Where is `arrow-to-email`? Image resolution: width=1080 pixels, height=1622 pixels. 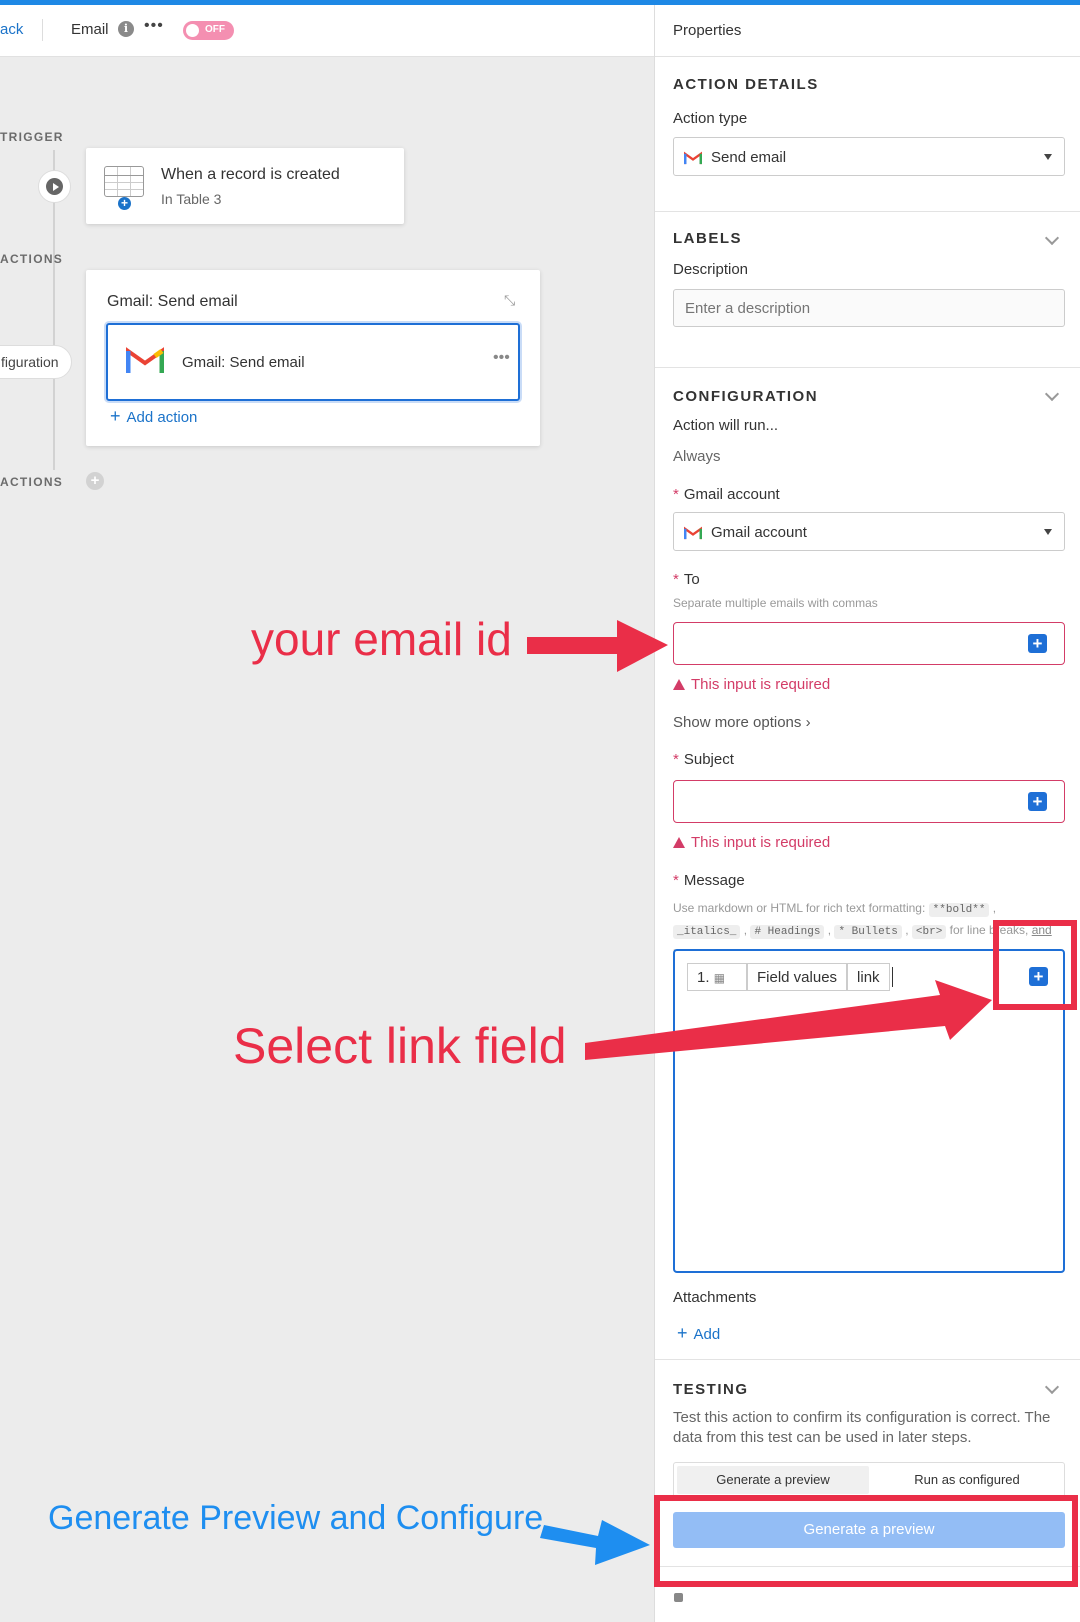
arrow-to-email is located at coordinates (597, 646).